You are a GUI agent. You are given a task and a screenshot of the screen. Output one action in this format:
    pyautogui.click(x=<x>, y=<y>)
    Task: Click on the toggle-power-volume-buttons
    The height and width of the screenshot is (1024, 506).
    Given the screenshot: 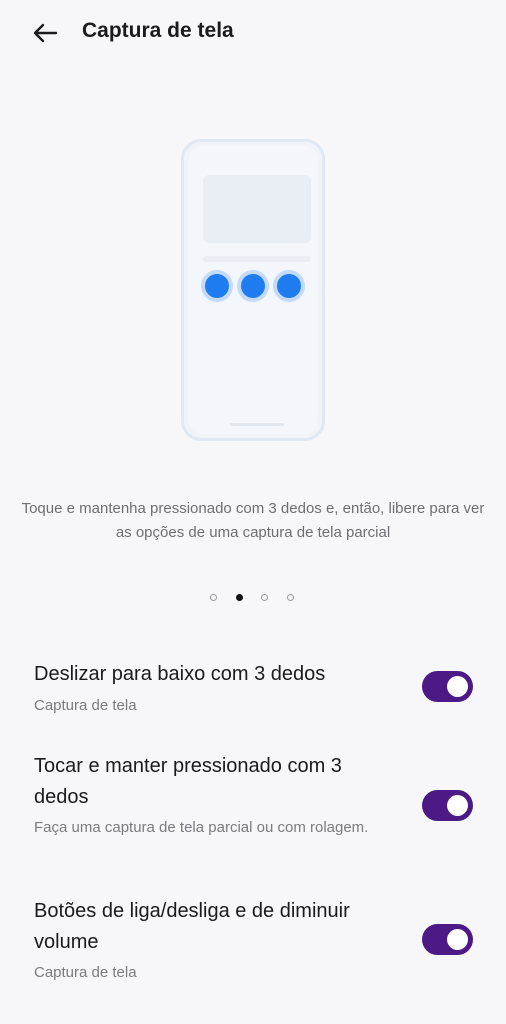 What is the action you would take?
    pyautogui.click(x=447, y=939)
    